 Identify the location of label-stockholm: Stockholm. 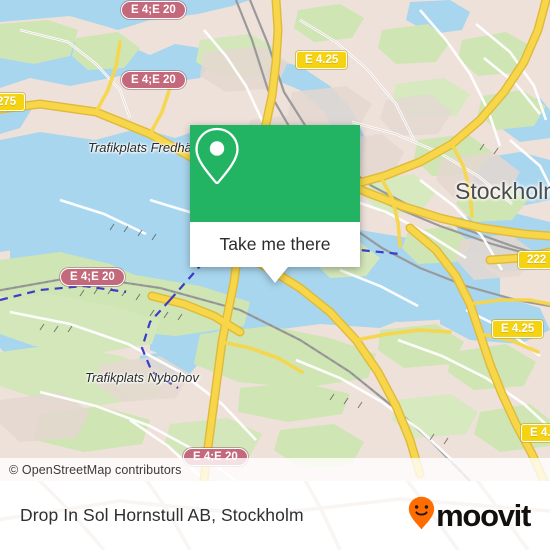
(502, 191).